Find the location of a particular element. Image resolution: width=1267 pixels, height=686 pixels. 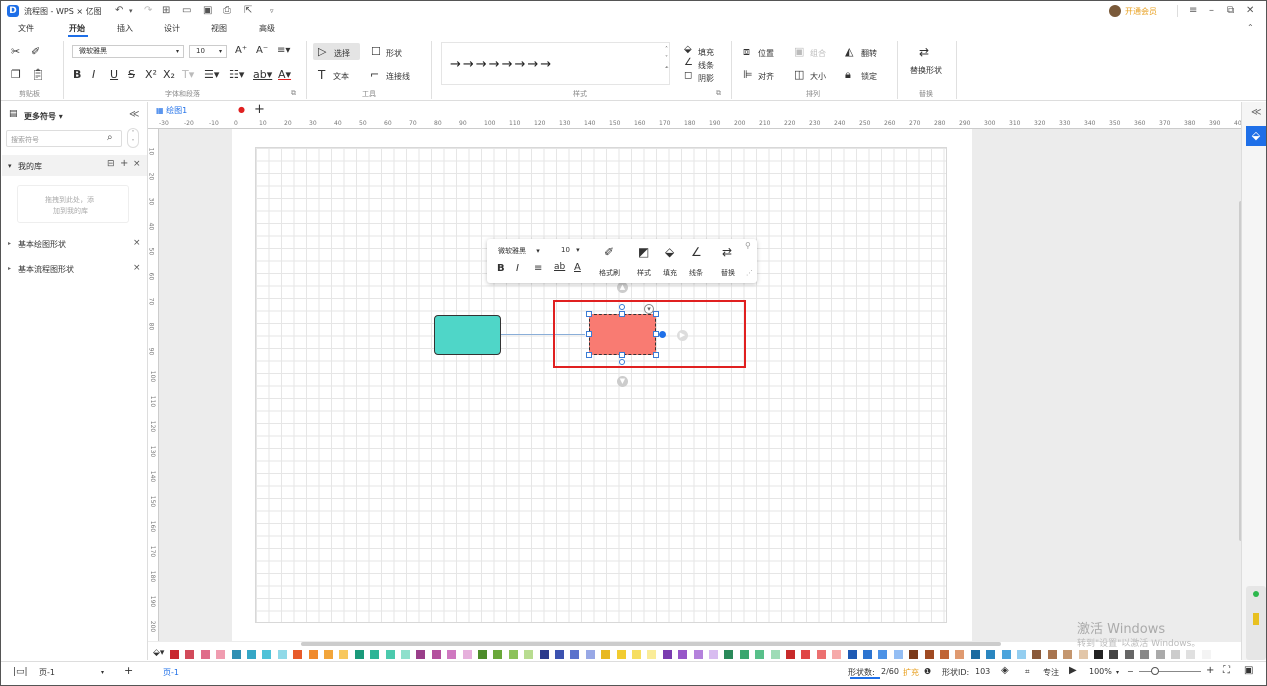

line-spacing-icon: ☰▾ is located at coordinates (211, 74).